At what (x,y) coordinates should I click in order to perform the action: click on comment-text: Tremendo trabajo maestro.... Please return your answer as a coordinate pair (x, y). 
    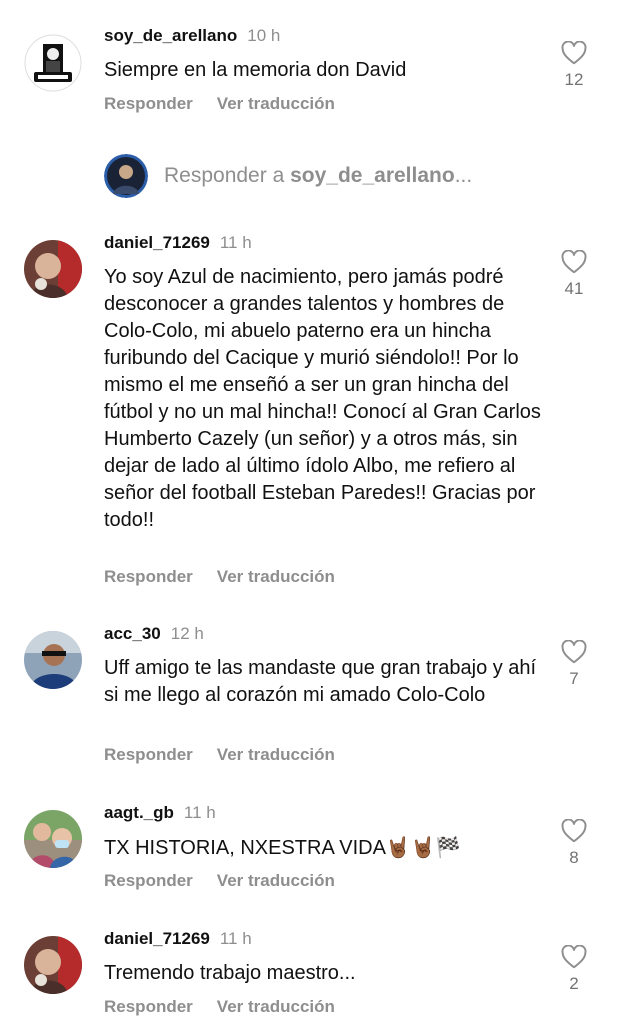
    Looking at the image, I should click on (230, 973).